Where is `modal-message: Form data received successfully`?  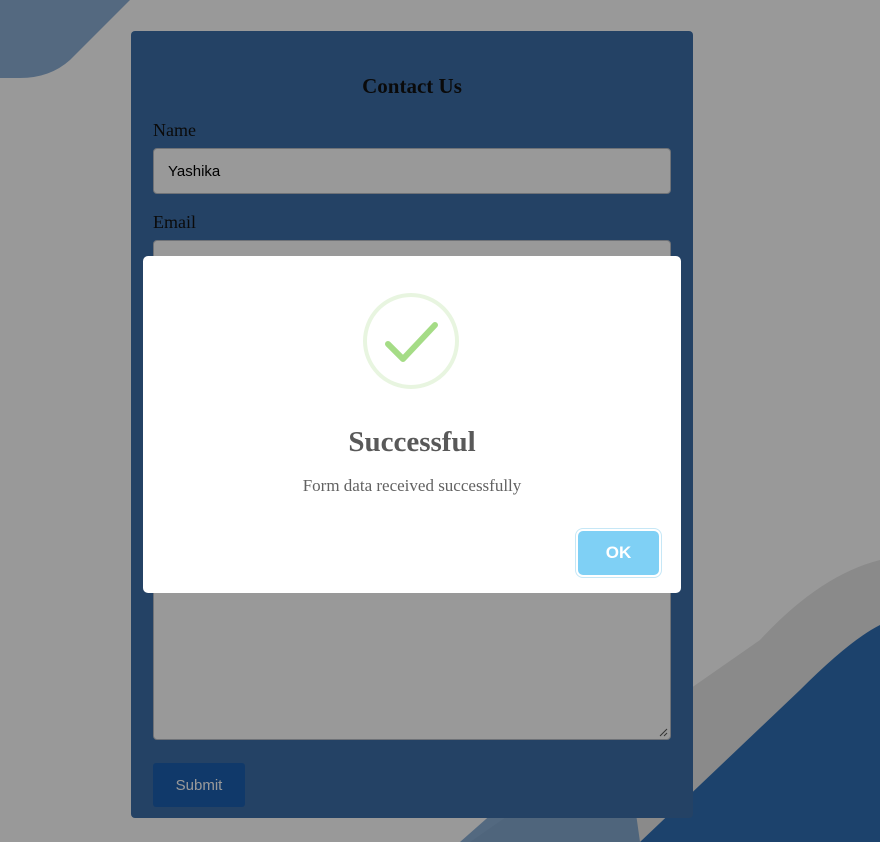 modal-message: Form data received successfully is located at coordinates (412, 485).